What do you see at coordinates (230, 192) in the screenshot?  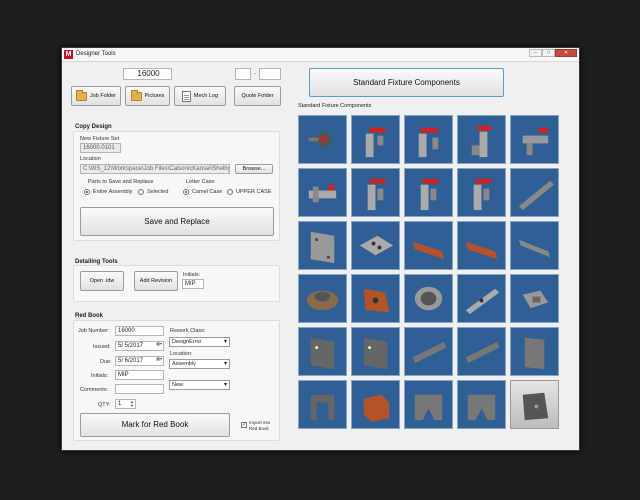 I see `upper-case-radio` at bounding box center [230, 192].